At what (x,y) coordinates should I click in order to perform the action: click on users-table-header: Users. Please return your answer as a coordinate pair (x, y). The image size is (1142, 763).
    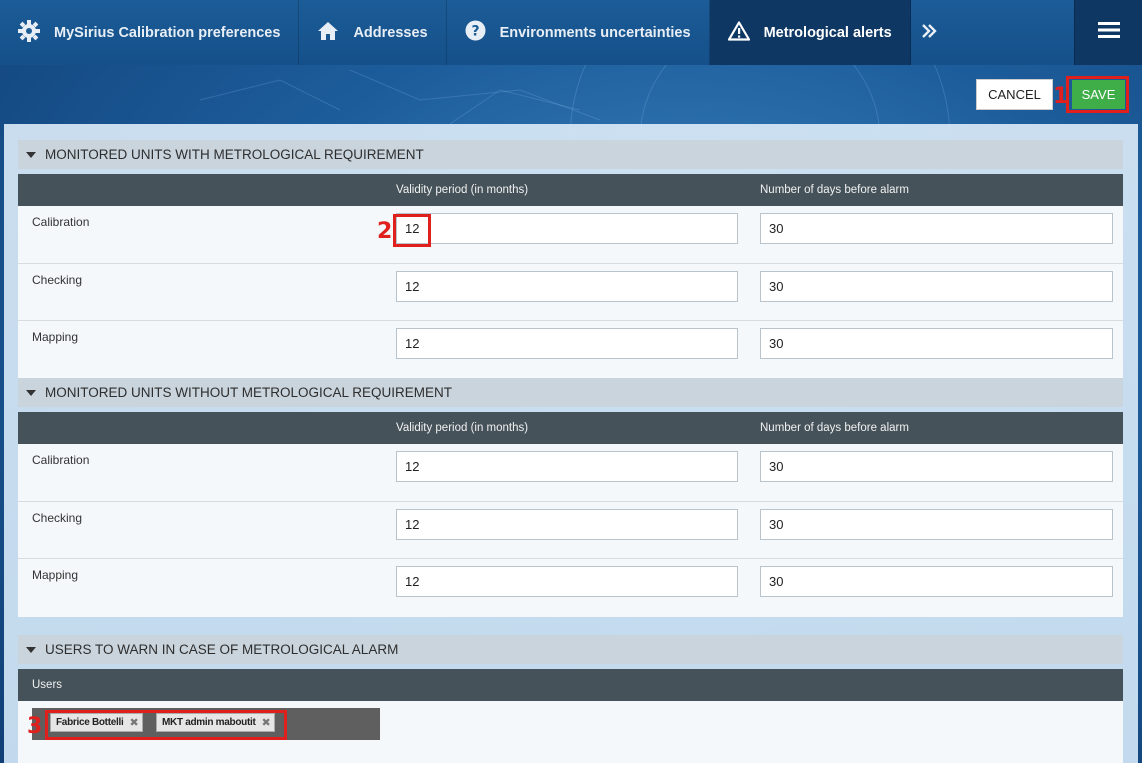
    Looking at the image, I should click on (570, 685).